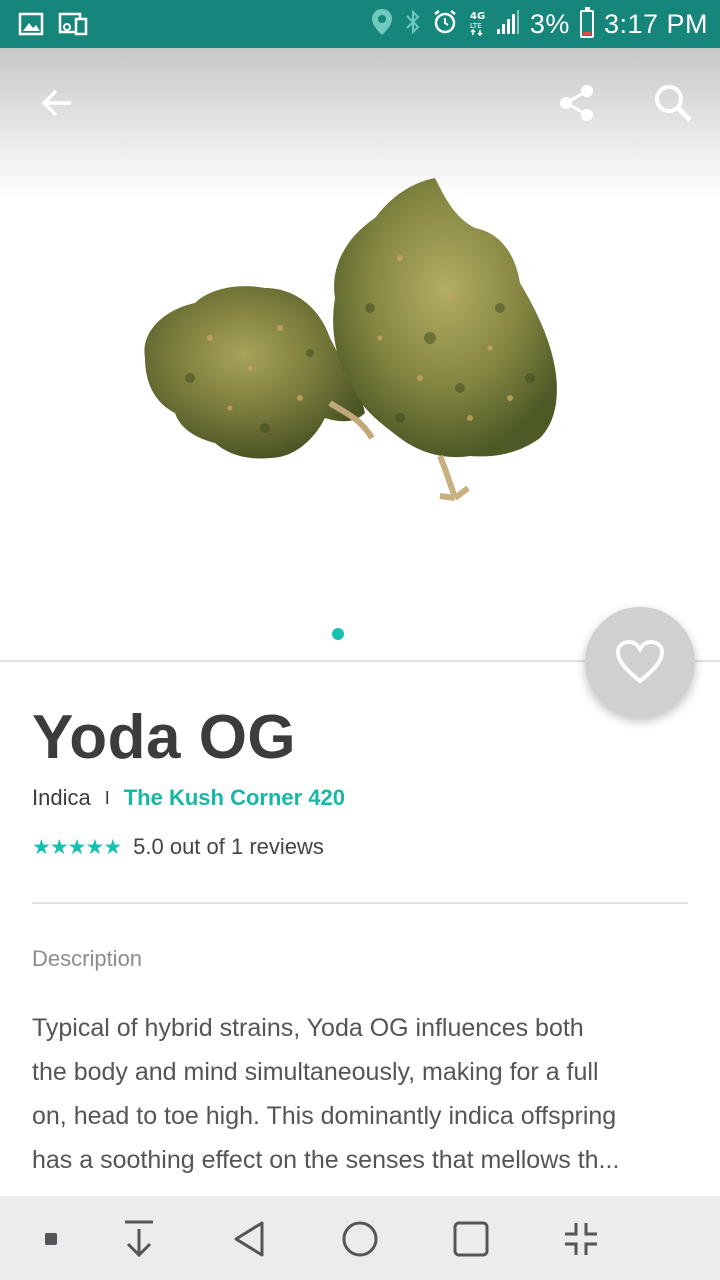  Describe the element at coordinates (234, 798) in the screenshot. I see `store-link: The Kush Corner 420` at that location.